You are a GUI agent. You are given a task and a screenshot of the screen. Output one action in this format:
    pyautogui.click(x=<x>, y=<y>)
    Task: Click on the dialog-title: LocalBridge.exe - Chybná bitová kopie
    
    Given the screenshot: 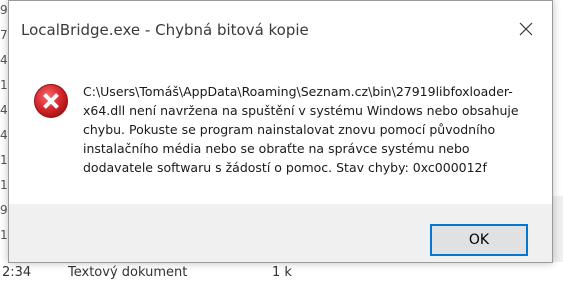 What is the action you would take?
    pyautogui.click(x=165, y=30)
    